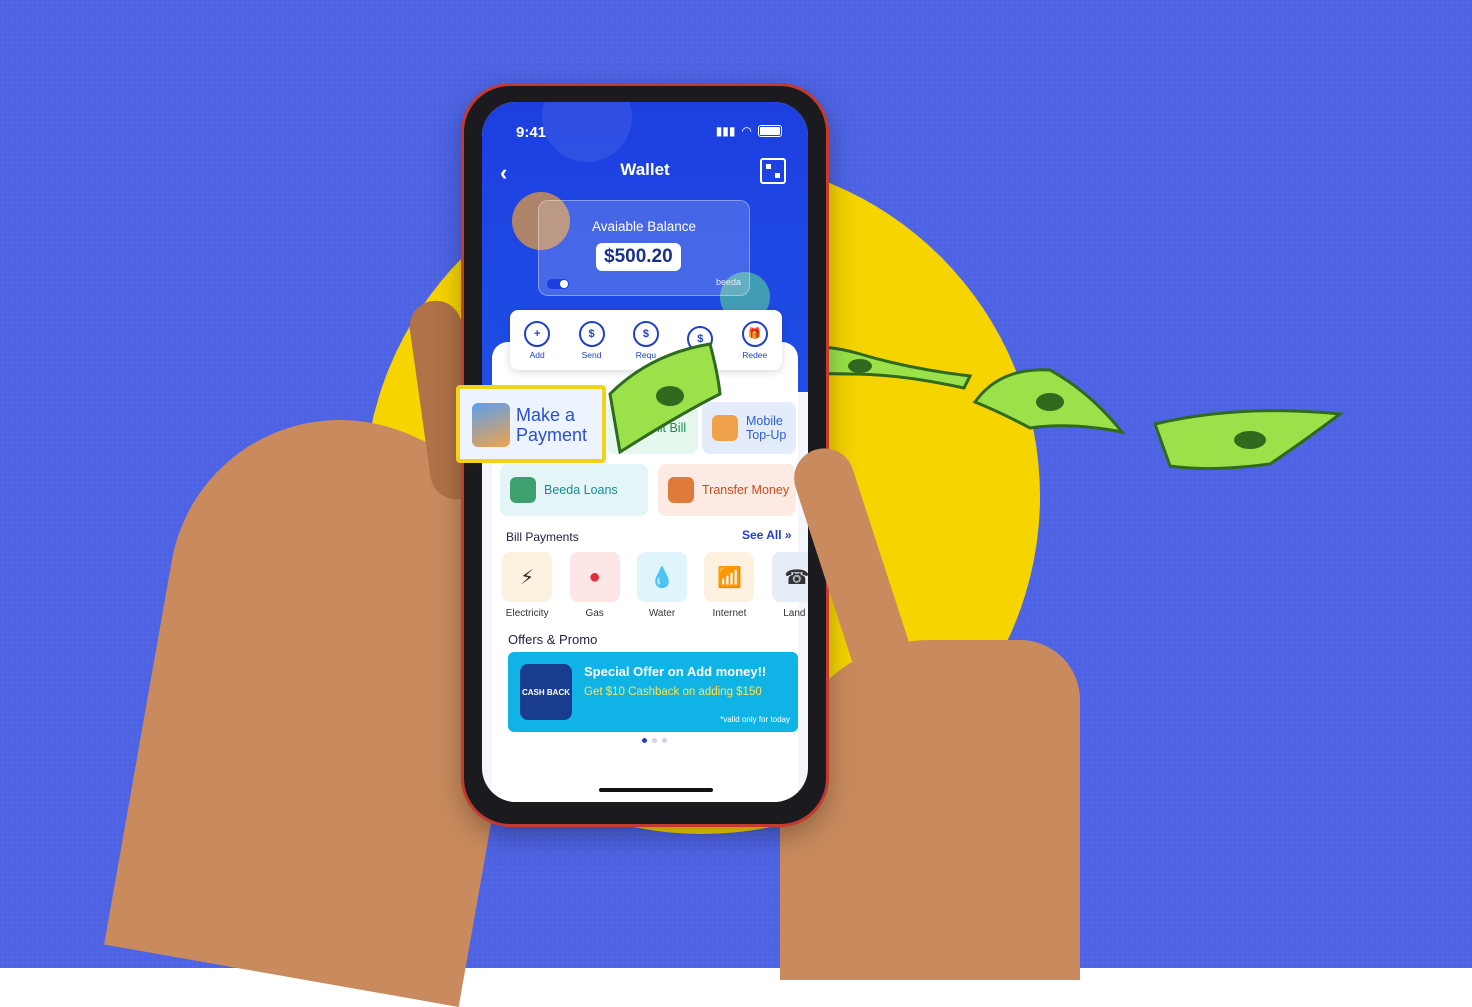 This screenshot has width=1472, height=1007. What do you see at coordinates (789, 577) in the screenshot?
I see `telephone-icon: ☎` at bounding box center [789, 577].